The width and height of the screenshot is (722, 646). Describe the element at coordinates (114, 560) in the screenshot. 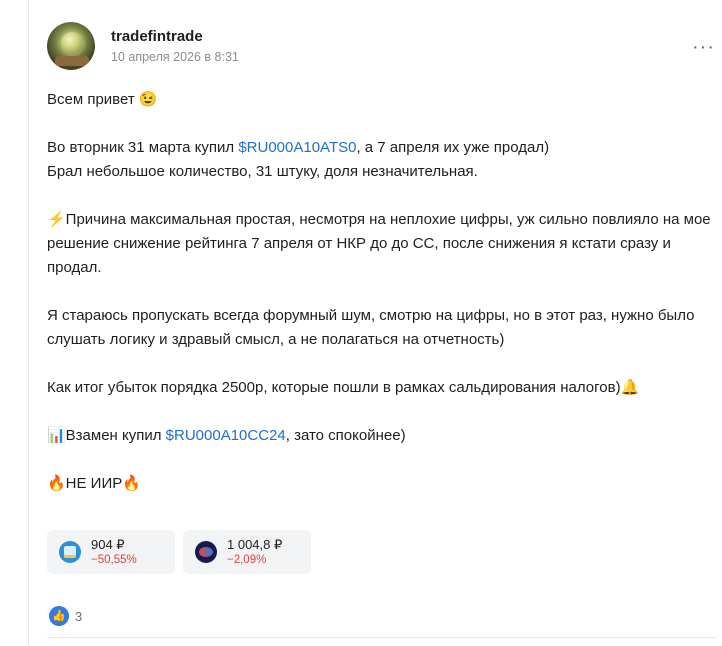

I see `instrument-change: −50,55%` at that location.